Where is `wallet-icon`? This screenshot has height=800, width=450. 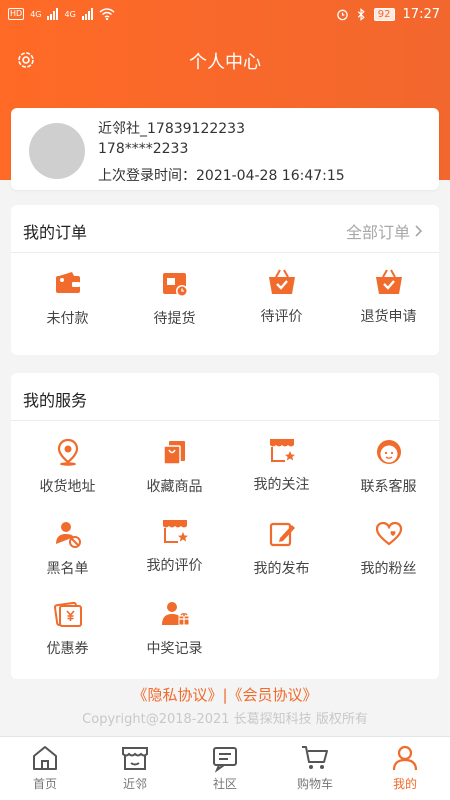 wallet-icon is located at coordinates (67, 282).